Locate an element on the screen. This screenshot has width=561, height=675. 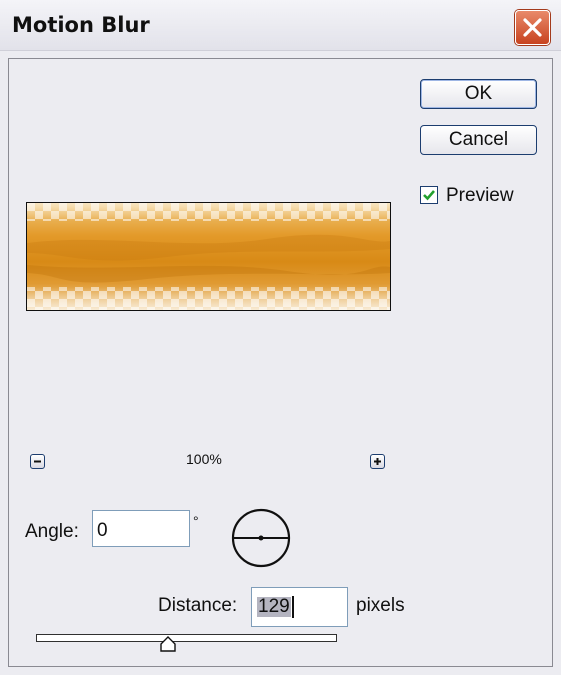
distance-unit: pixels is located at coordinates (380, 605).